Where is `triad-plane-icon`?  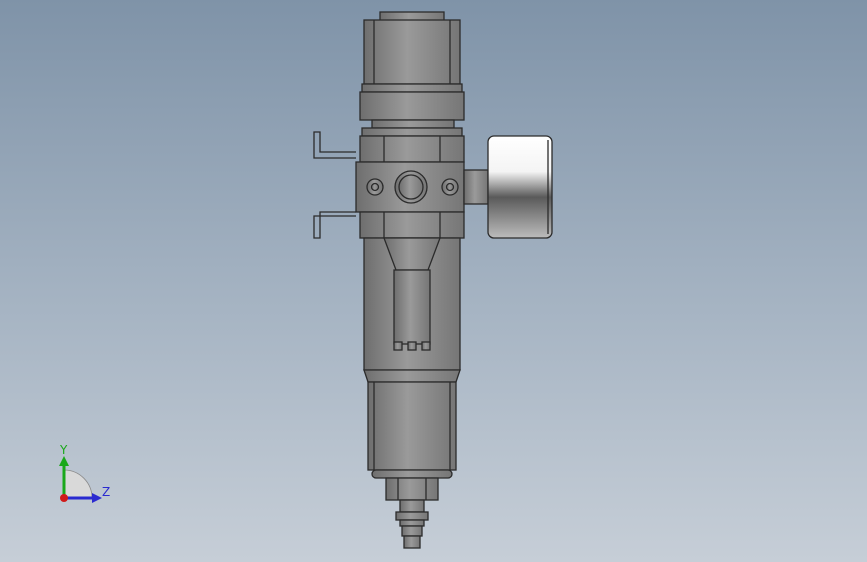
triad-plane-icon is located at coordinates (78, 484).